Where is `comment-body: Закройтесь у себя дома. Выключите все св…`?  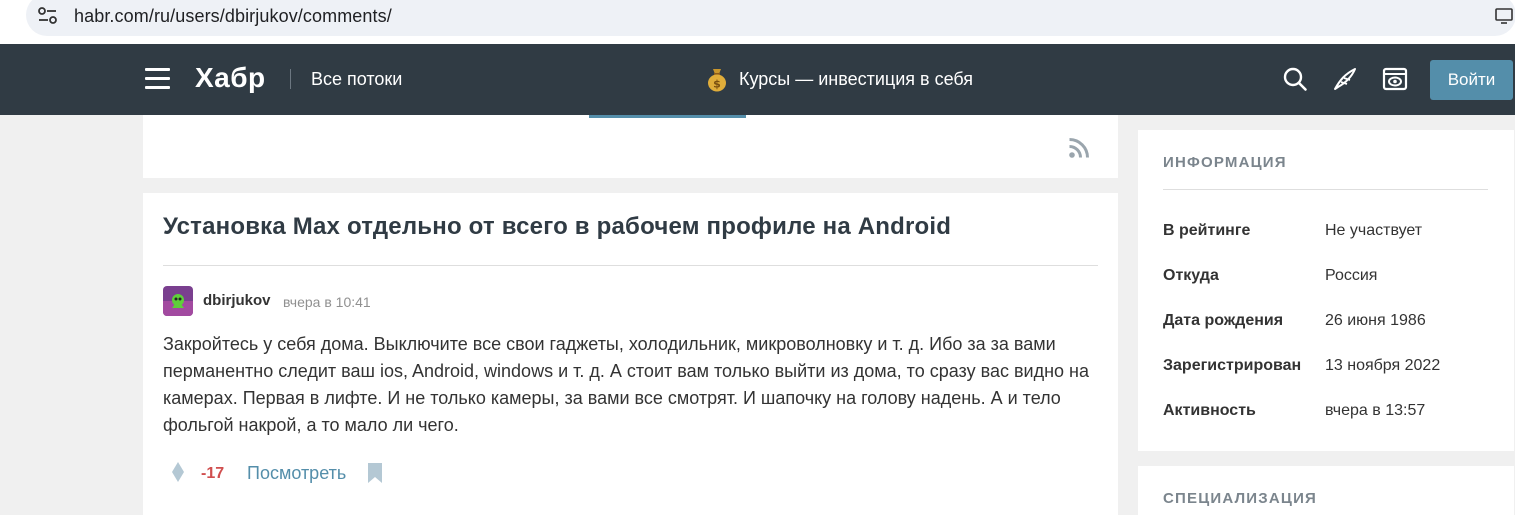 comment-body: Закройтесь у себя дома. Выключите все св… is located at coordinates (626, 384).